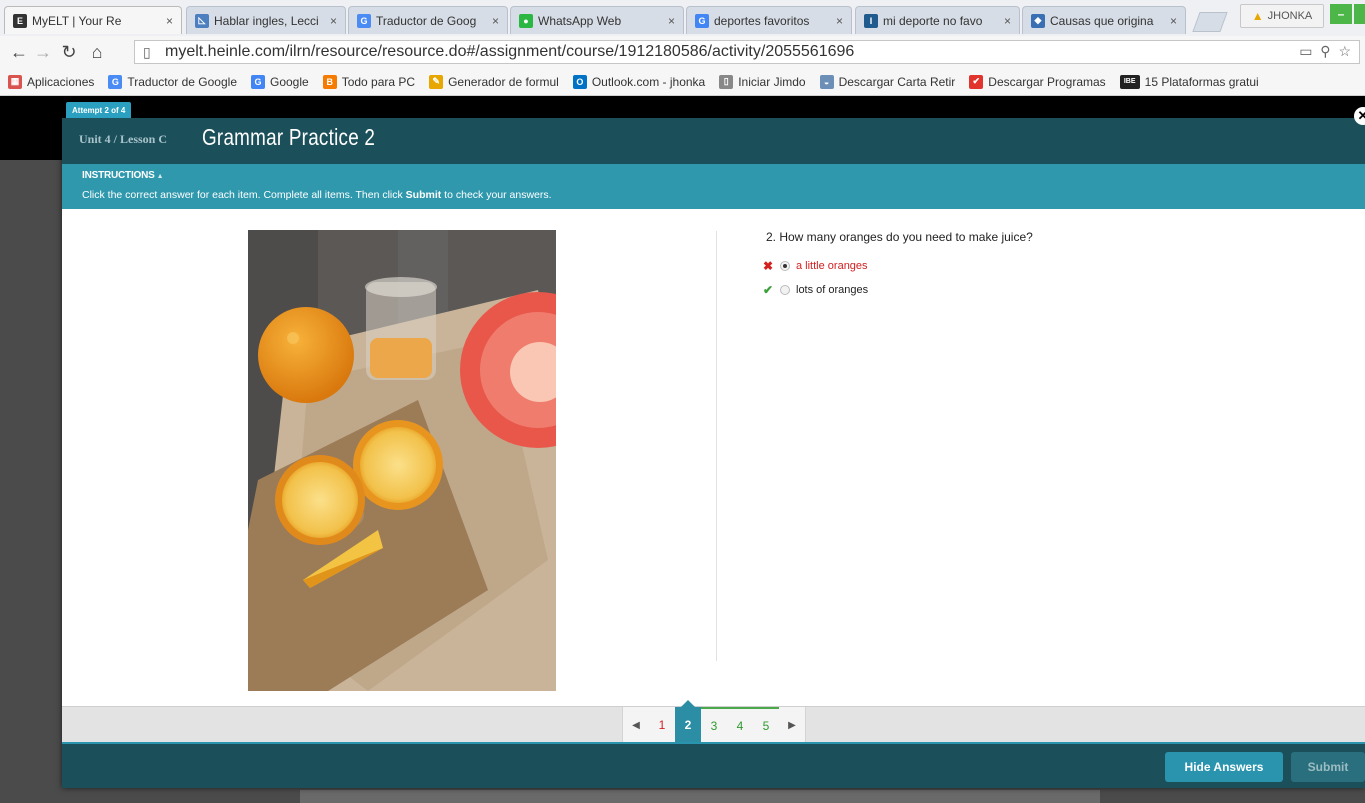 The image size is (1365, 803). What do you see at coordinates (123, 139) in the screenshot?
I see `unit-label: Unit 4 / Lesson C` at bounding box center [123, 139].